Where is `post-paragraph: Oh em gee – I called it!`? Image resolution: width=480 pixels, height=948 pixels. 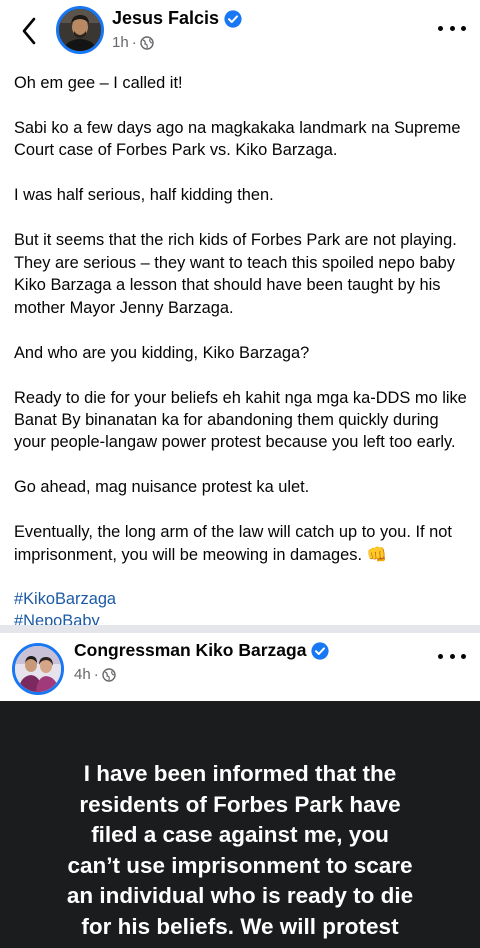
post-paragraph: Oh em gee – I called it! is located at coordinates (98, 83).